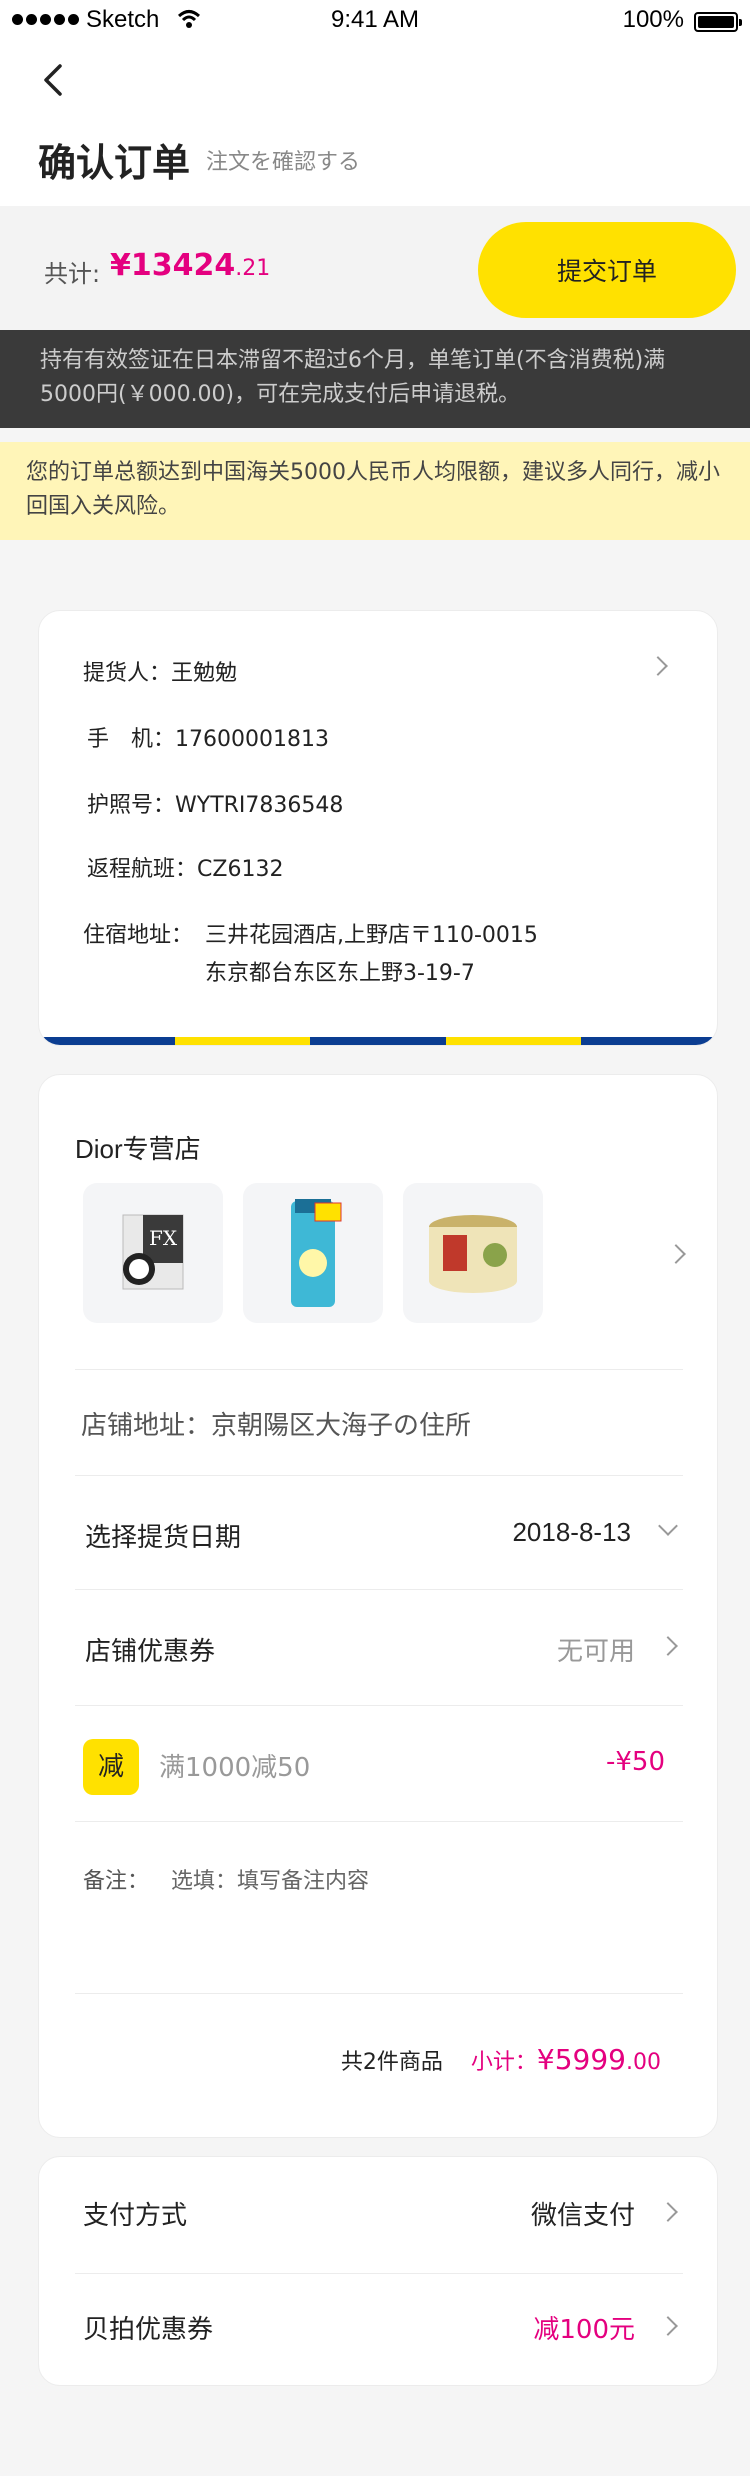 Image resolution: width=750 pixels, height=2476 pixels. What do you see at coordinates (581, 2059) in the screenshot?
I see `subtotal-integer: ¥5999` at bounding box center [581, 2059].